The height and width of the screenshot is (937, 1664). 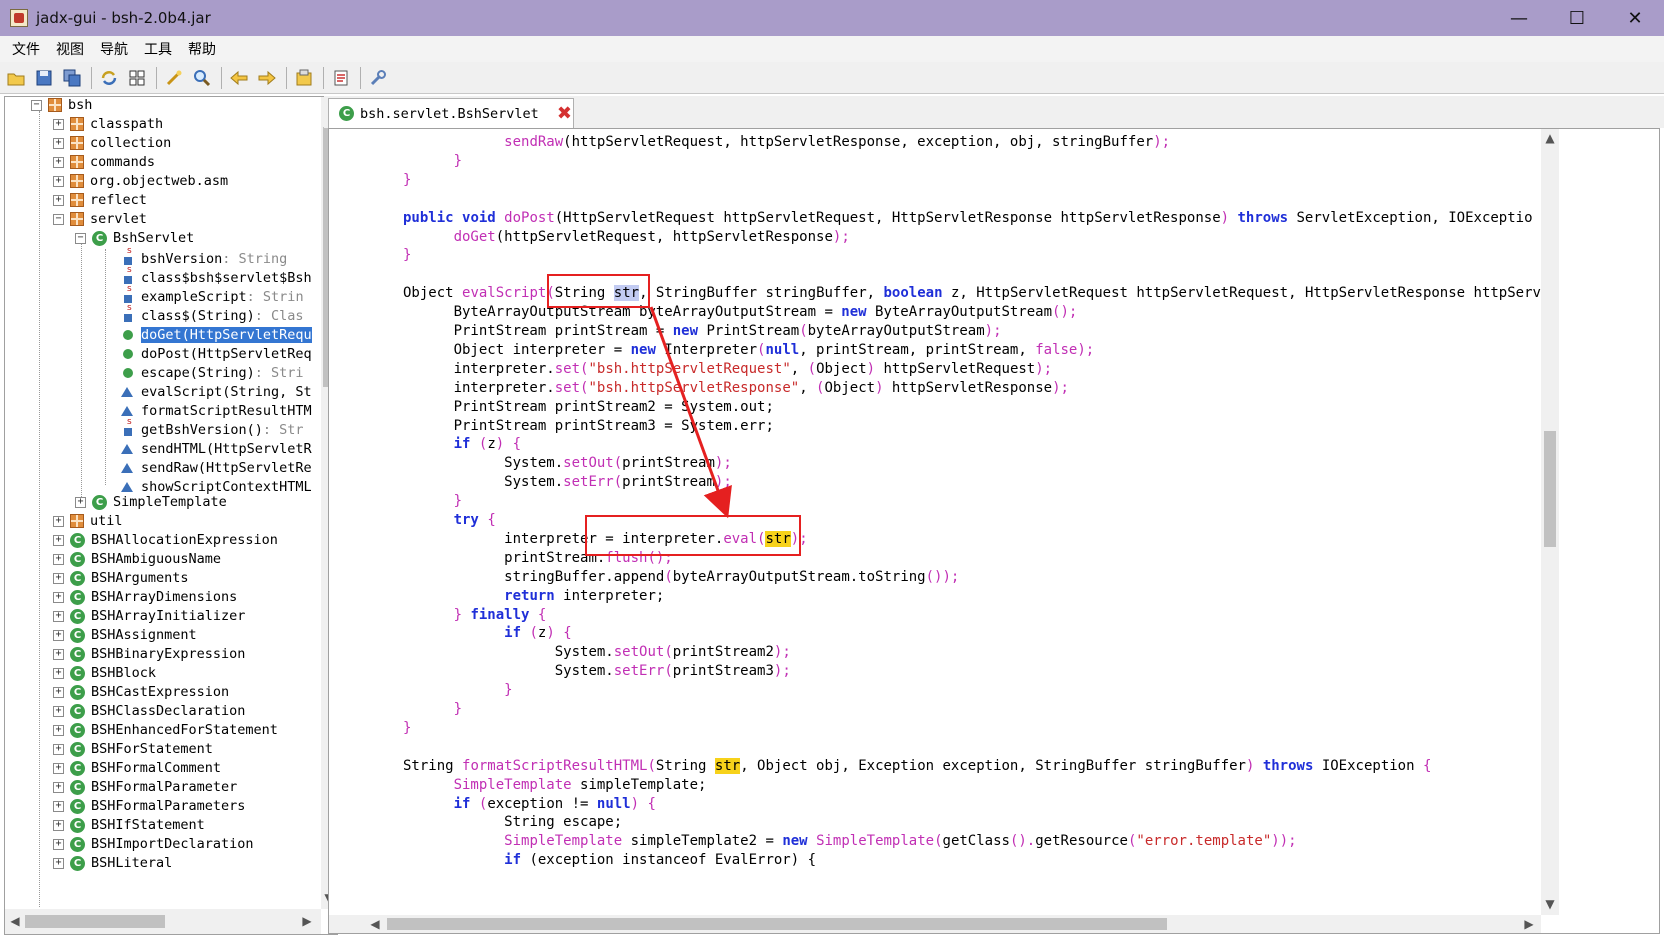 What do you see at coordinates (121, 578) in the screenshot?
I see `tree-row-class: + C BSHArguments` at bounding box center [121, 578].